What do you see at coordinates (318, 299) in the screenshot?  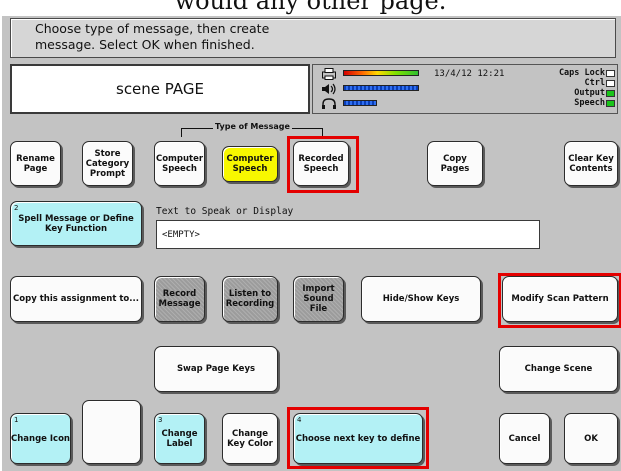 I see `import-sound-file-button: Import Sound File` at bounding box center [318, 299].